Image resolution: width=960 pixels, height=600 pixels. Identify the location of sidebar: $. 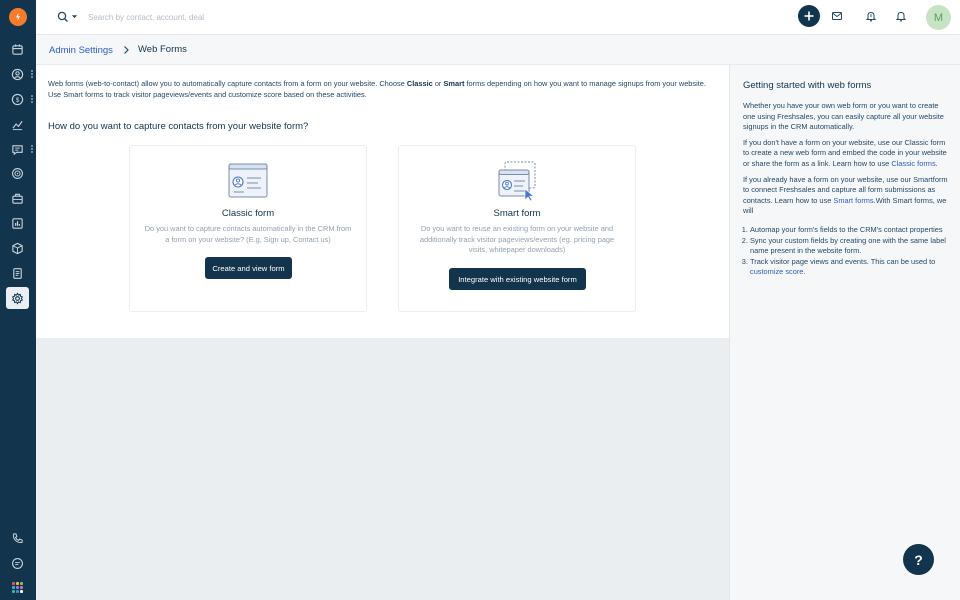
(18, 300).